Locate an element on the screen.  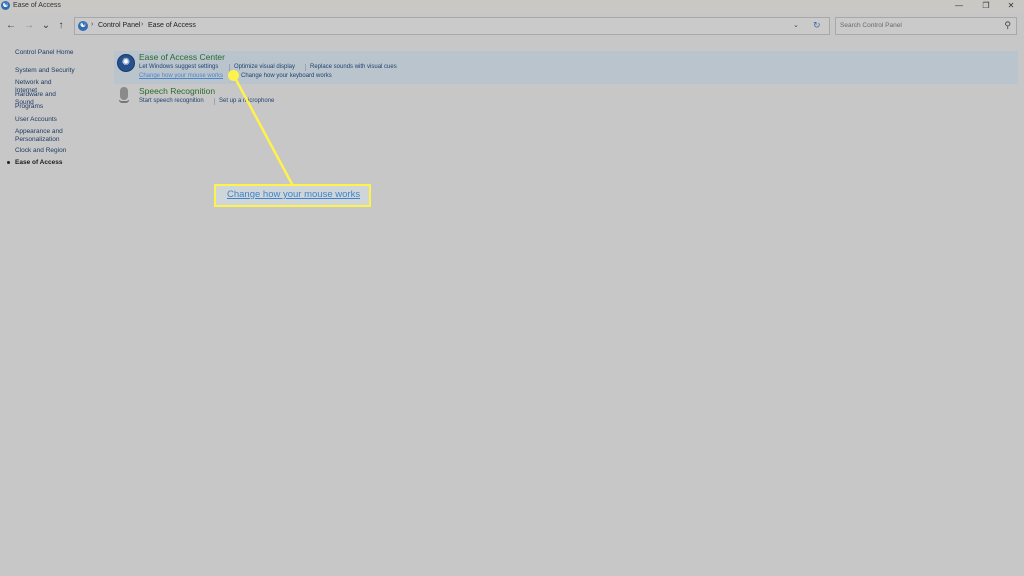
current-item-bullet is located at coordinates (8, 162).